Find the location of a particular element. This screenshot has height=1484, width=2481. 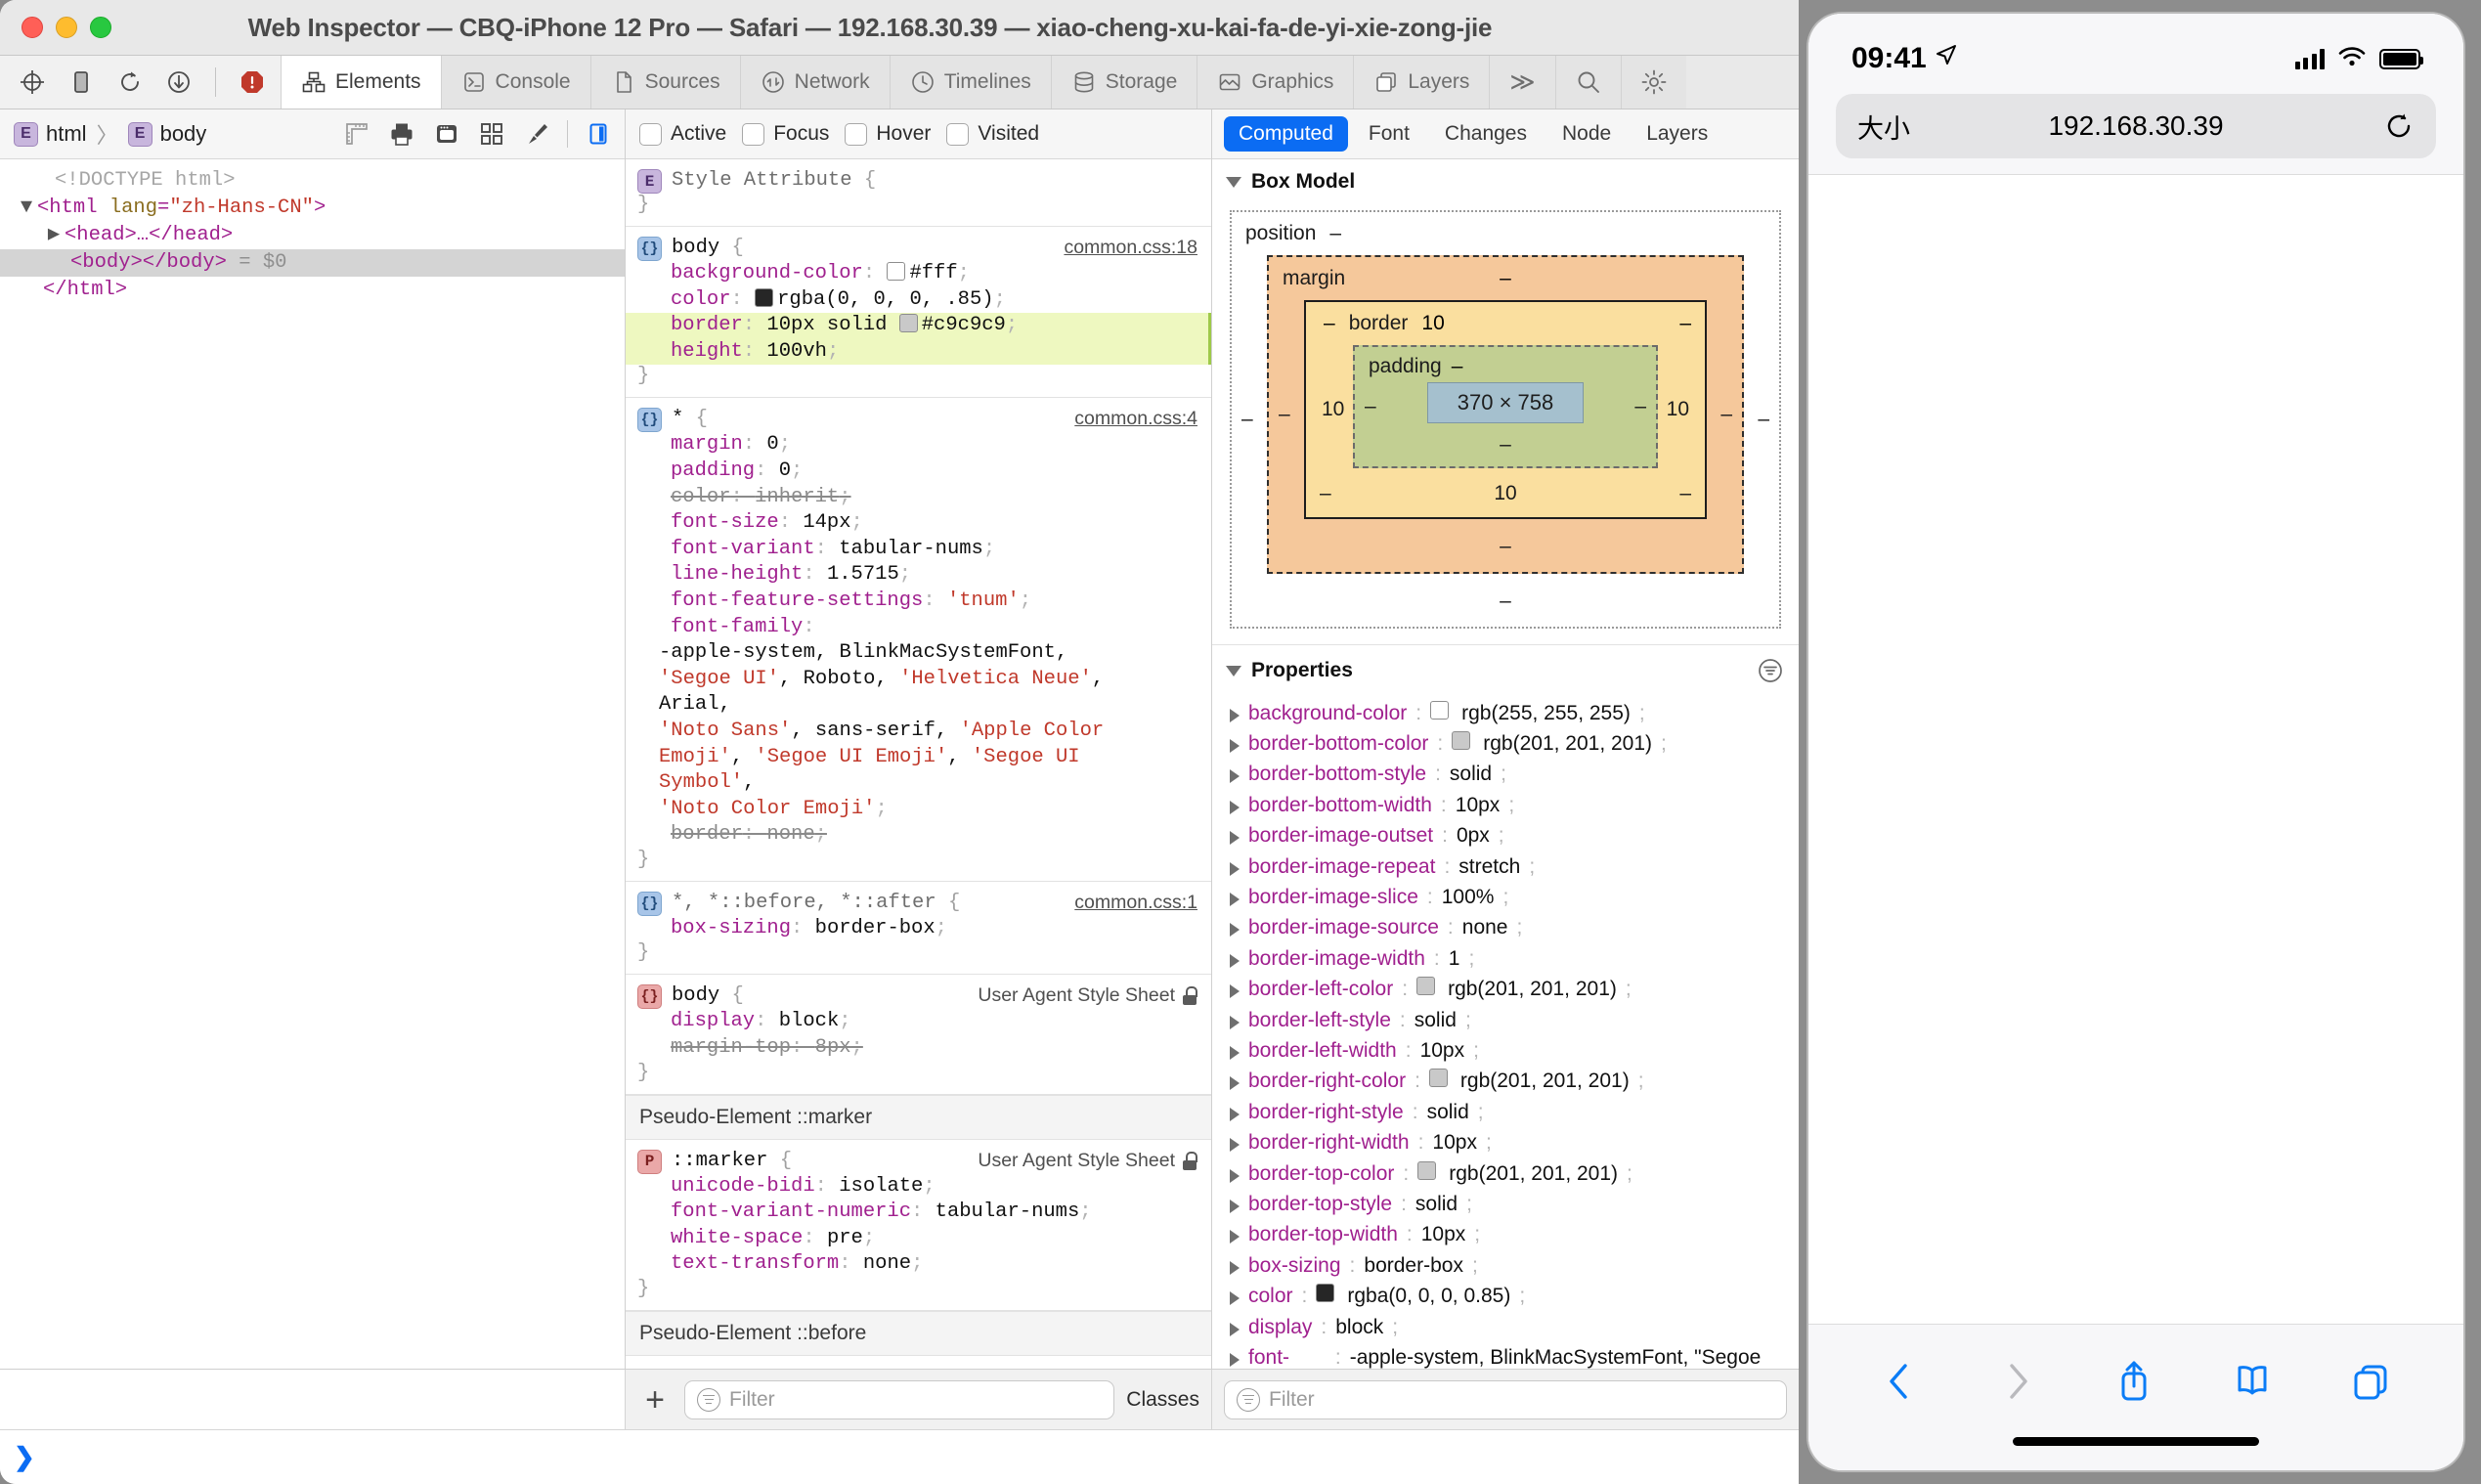

rule-selector: *, *::before, *::after is located at coordinates (804, 903).